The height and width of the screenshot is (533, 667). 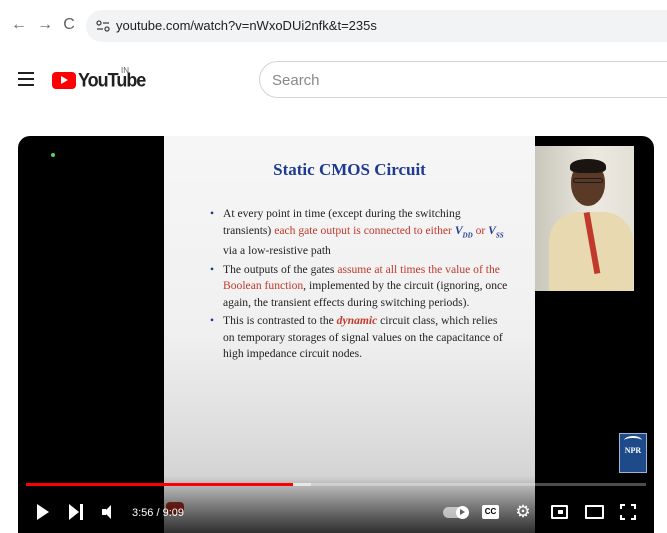 What do you see at coordinates (349, 169) in the screenshot?
I see `slide-title: Static CMOS Circuit` at bounding box center [349, 169].